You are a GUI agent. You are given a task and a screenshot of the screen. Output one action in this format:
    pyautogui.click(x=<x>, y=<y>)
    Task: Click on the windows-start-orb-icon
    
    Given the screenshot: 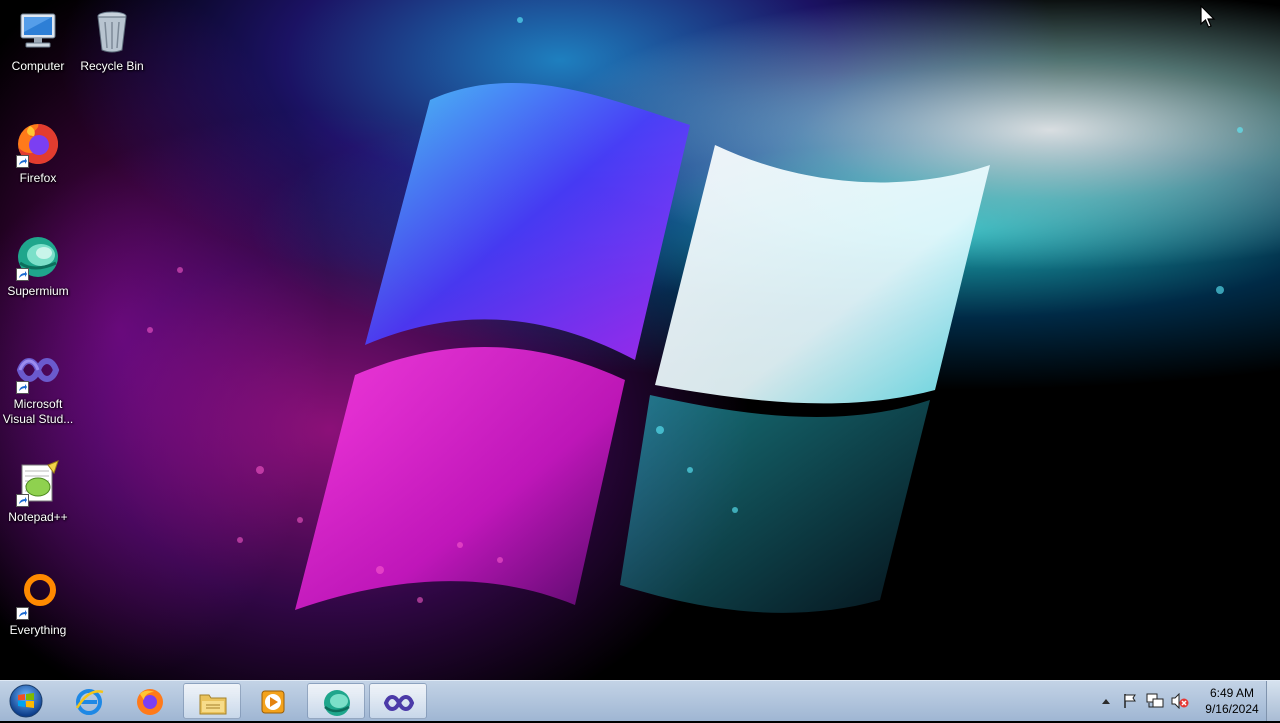 What is the action you would take?
    pyautogui.click(x=26, y=701)
    